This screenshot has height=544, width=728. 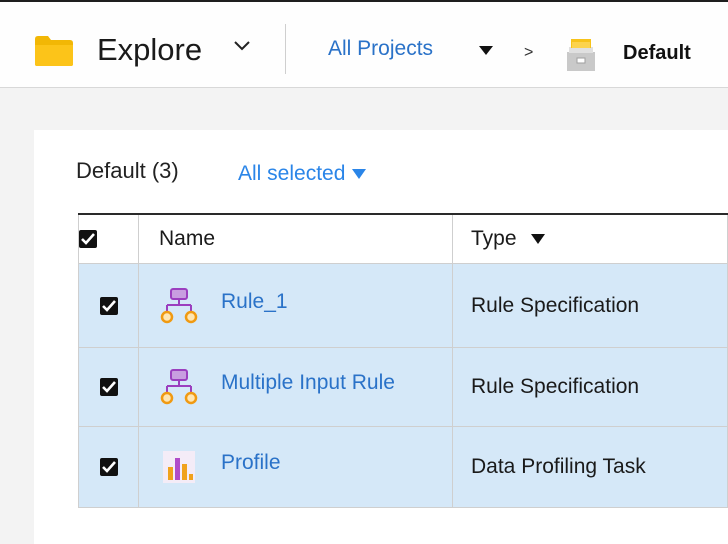 I want to click on asset-name-link: Multiple Input Rule, so click(x=308, y=383).